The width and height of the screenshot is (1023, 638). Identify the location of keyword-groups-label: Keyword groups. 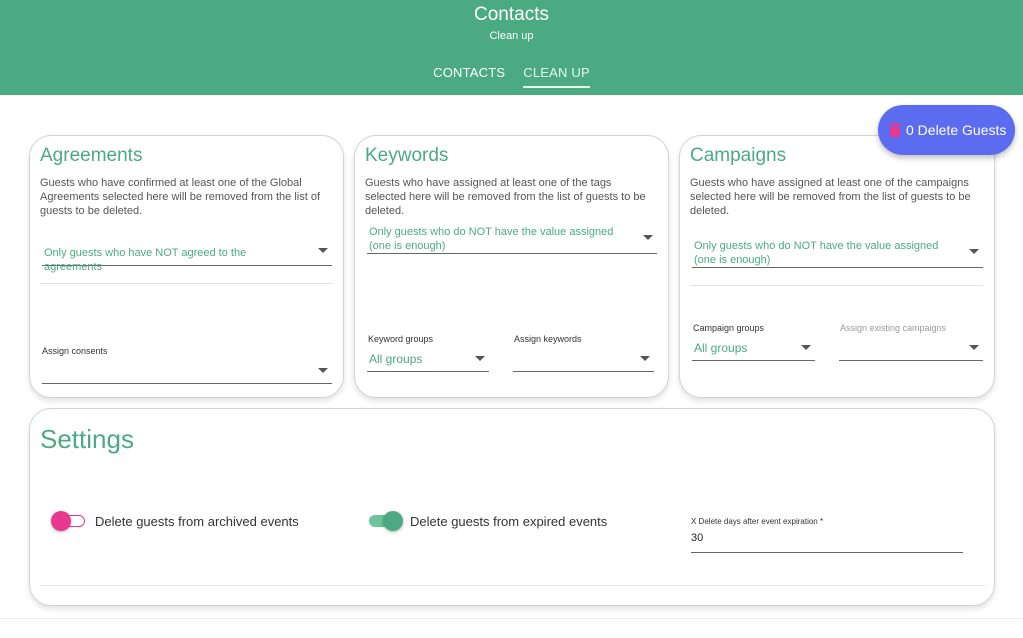
(401, 339).